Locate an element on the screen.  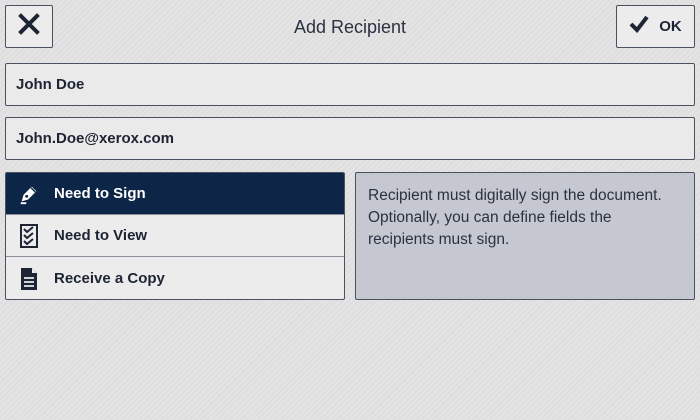
recipient-role-list: Need to Sign Need to View Receive a Copy is located at coordinates (175, 236).